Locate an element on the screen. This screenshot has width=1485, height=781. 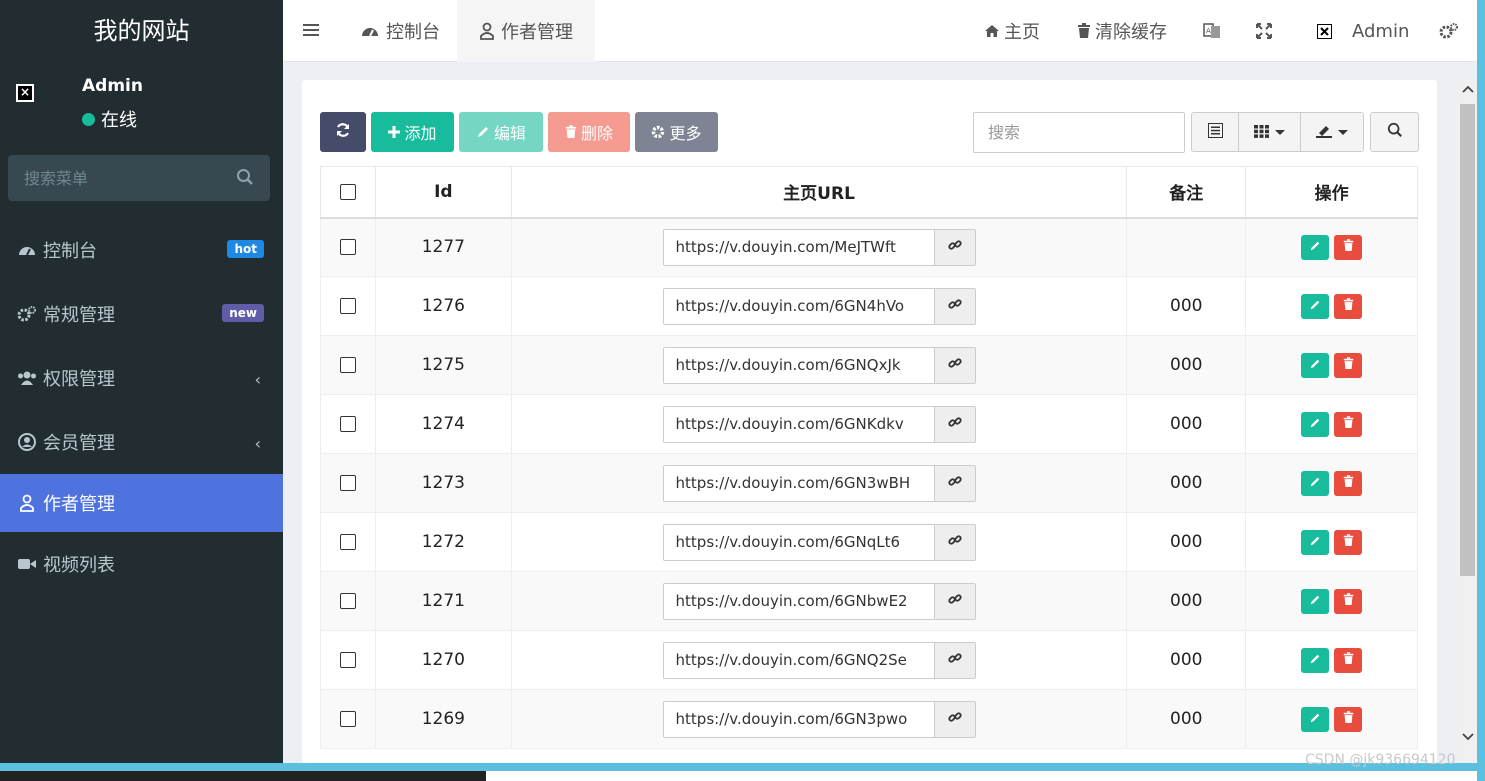
table-row: 1276 000 is located at coordinates (869, 306).